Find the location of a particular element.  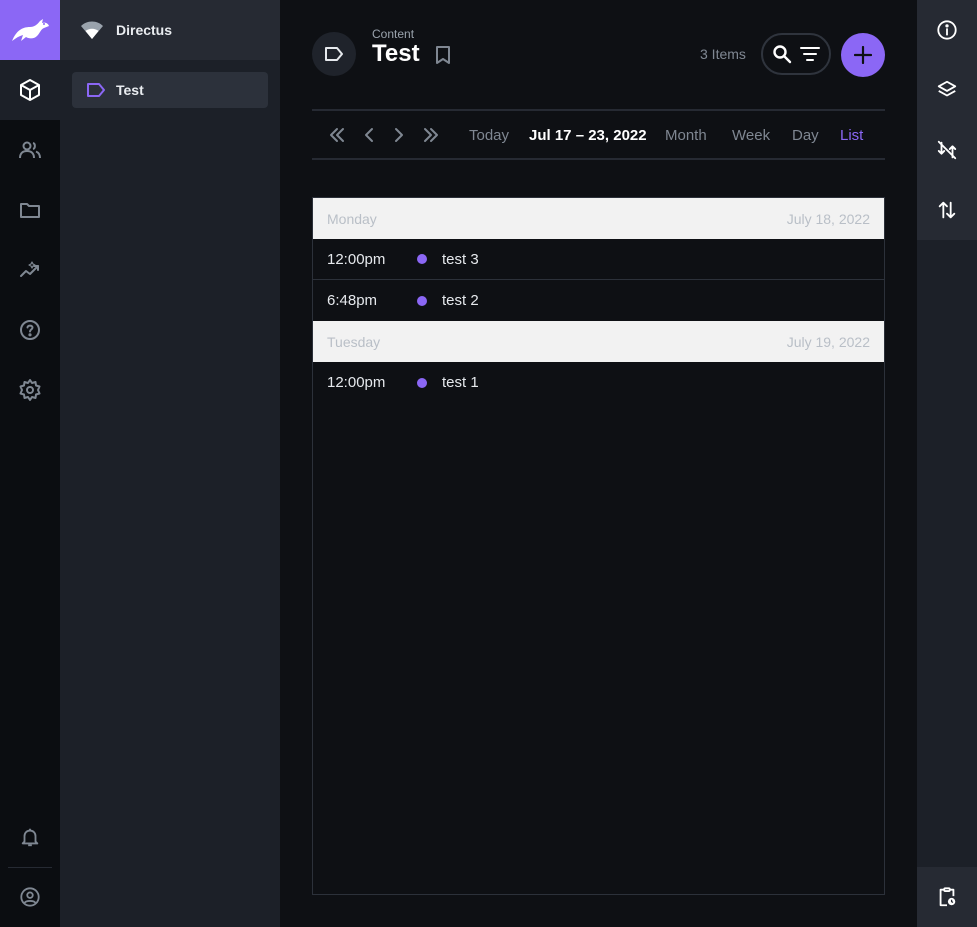

day-date: July 18, 2022 is located at coordinates (828, 218).